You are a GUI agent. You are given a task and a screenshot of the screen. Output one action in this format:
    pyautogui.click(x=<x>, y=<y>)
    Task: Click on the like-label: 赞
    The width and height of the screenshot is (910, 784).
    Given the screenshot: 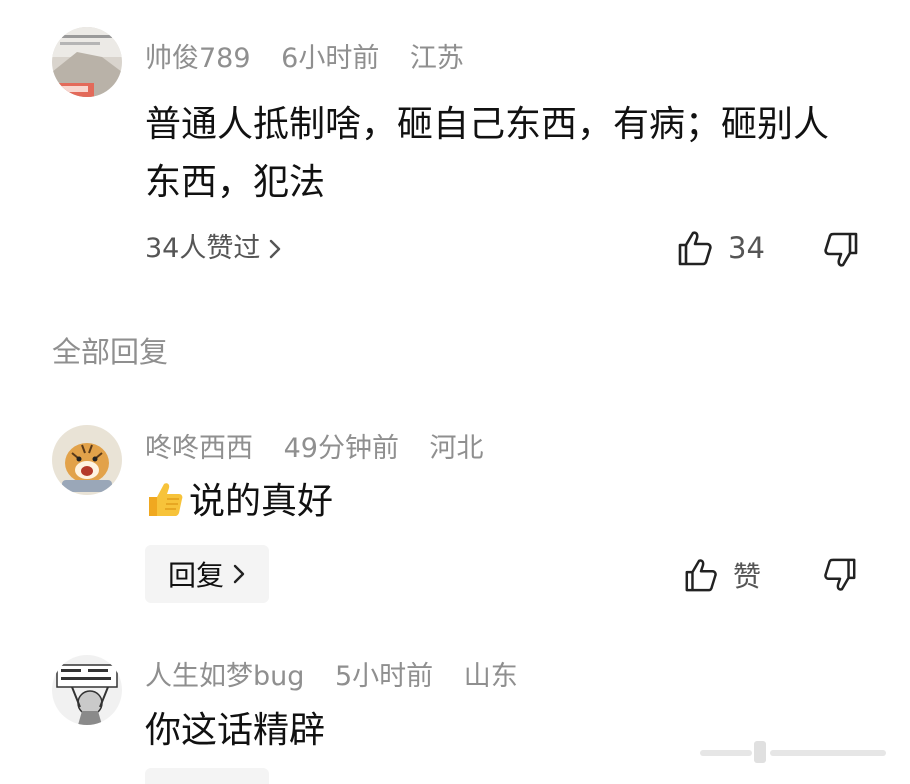 What is the action you would take?
    pyautogui.click(x=747, y=576)
    